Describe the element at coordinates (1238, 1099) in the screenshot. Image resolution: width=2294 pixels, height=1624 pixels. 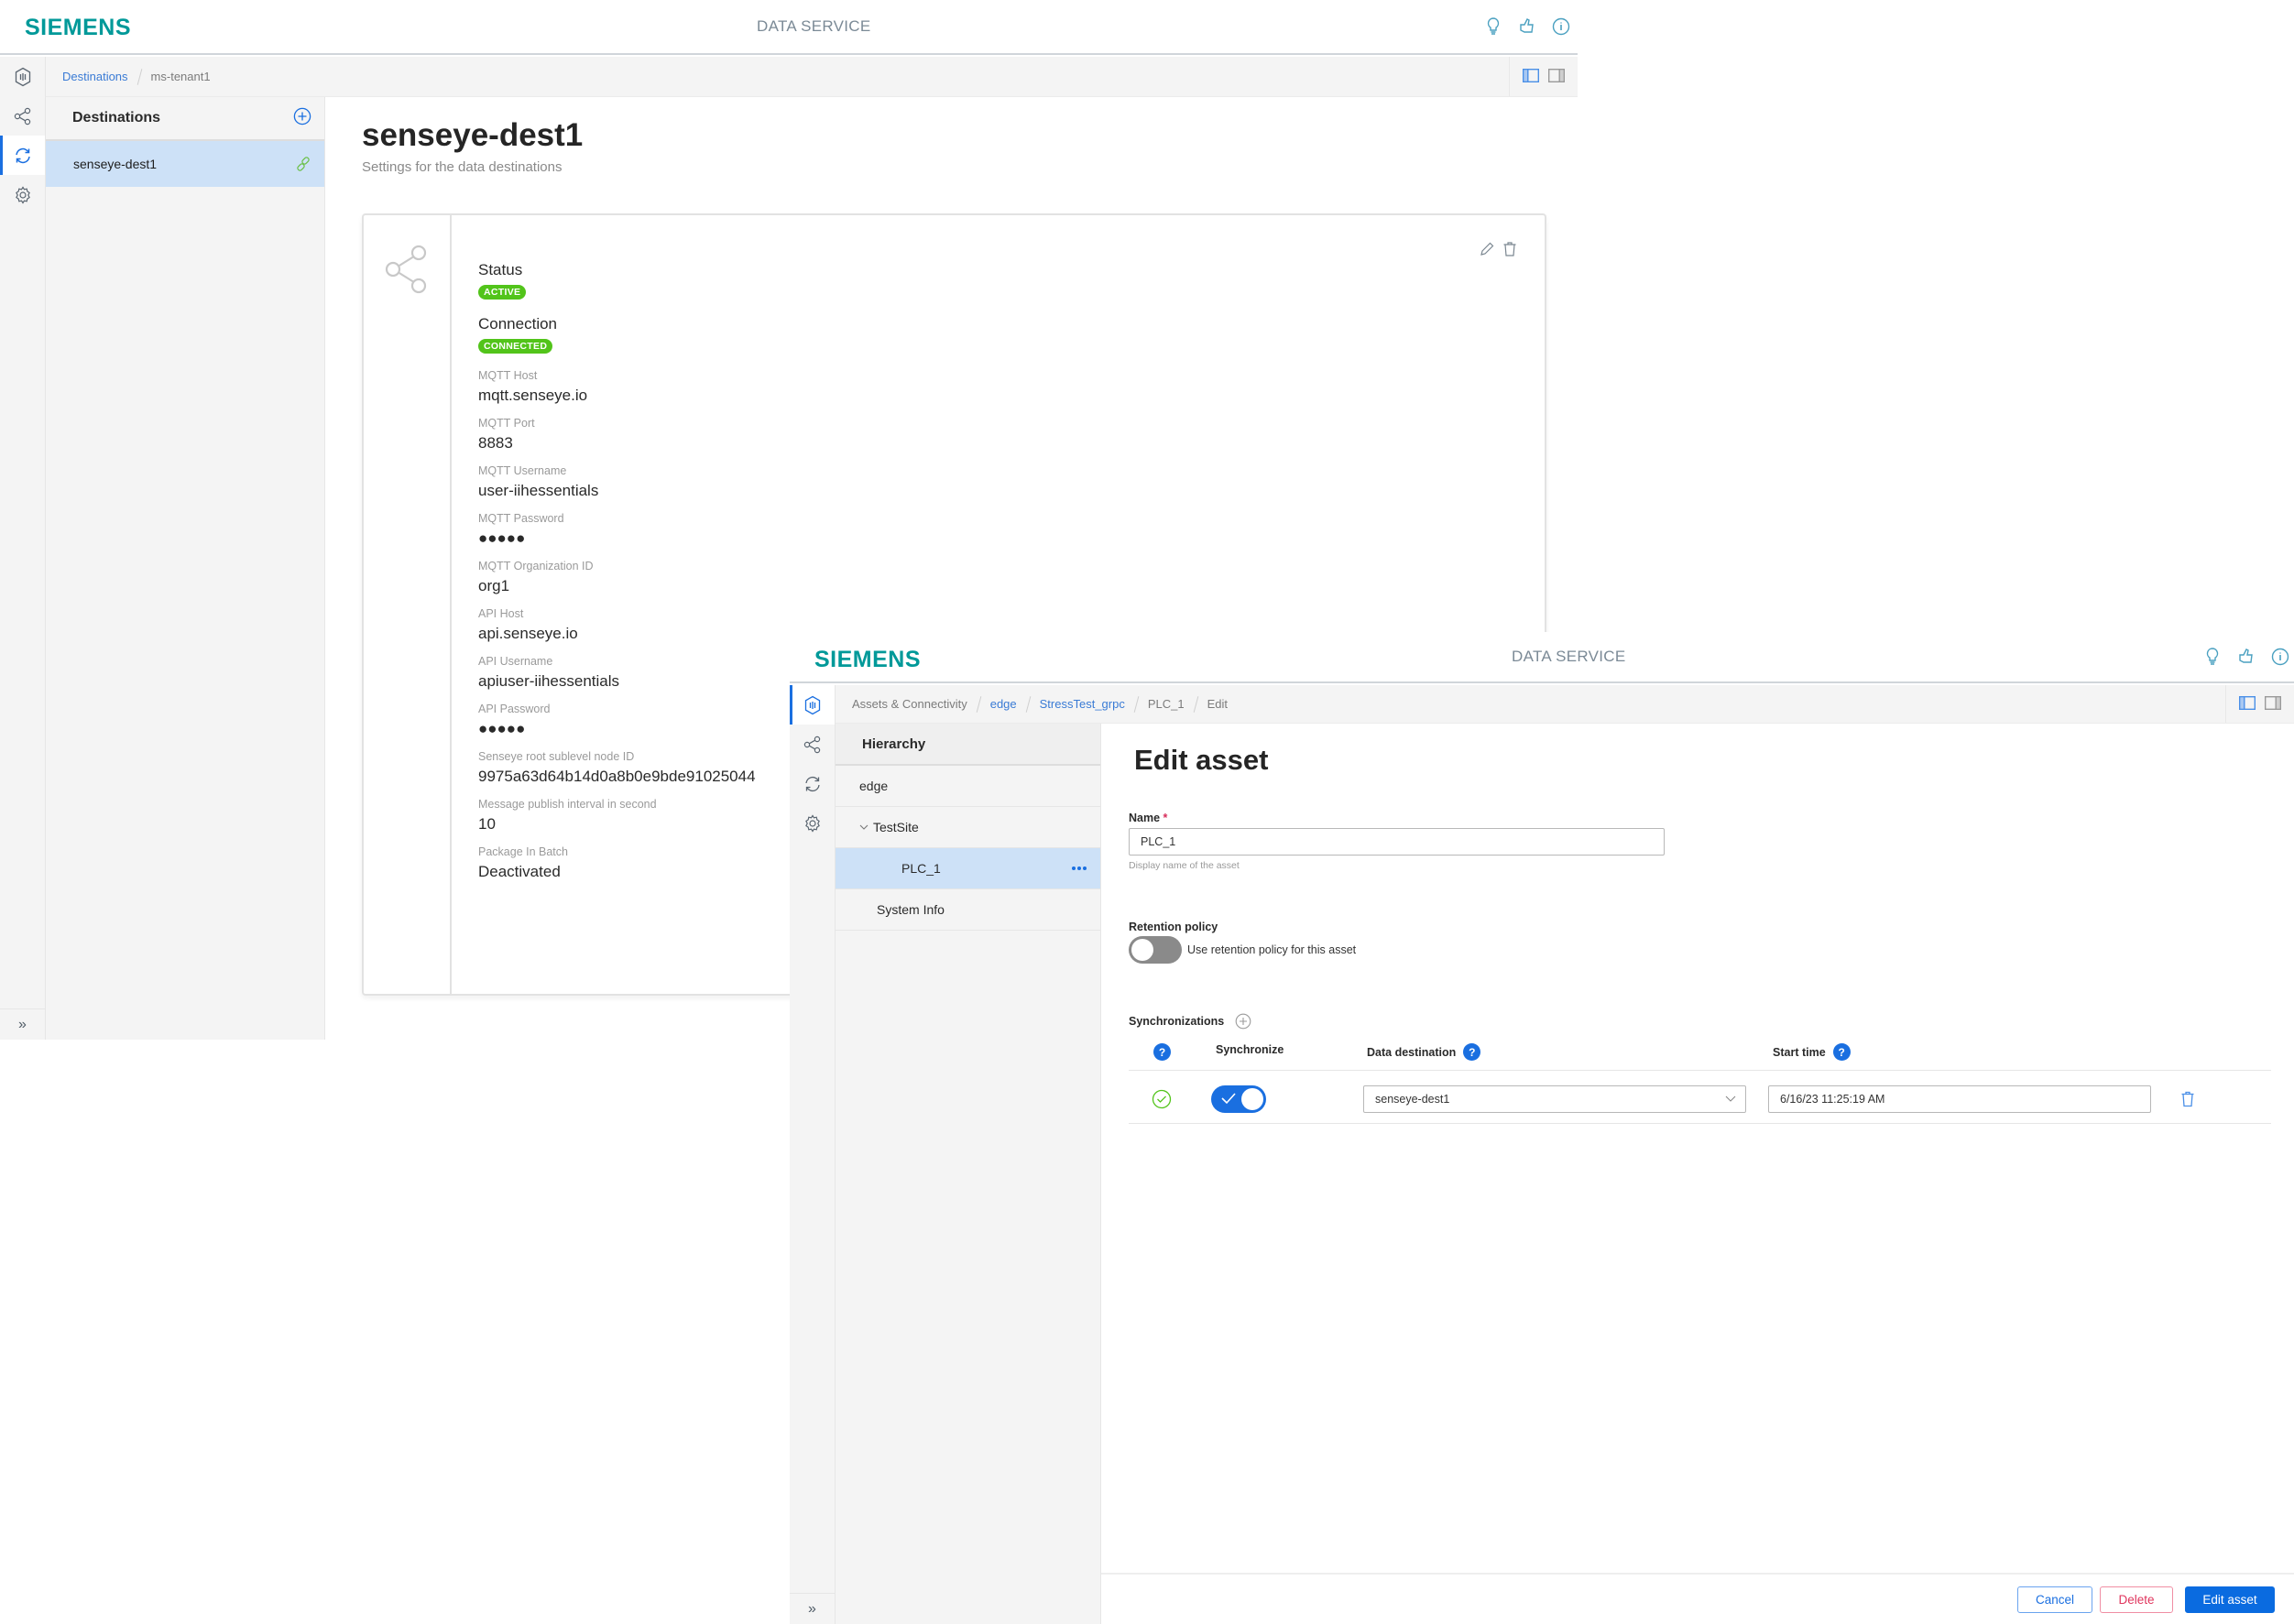
I see `synchronize-toggle` at that location.